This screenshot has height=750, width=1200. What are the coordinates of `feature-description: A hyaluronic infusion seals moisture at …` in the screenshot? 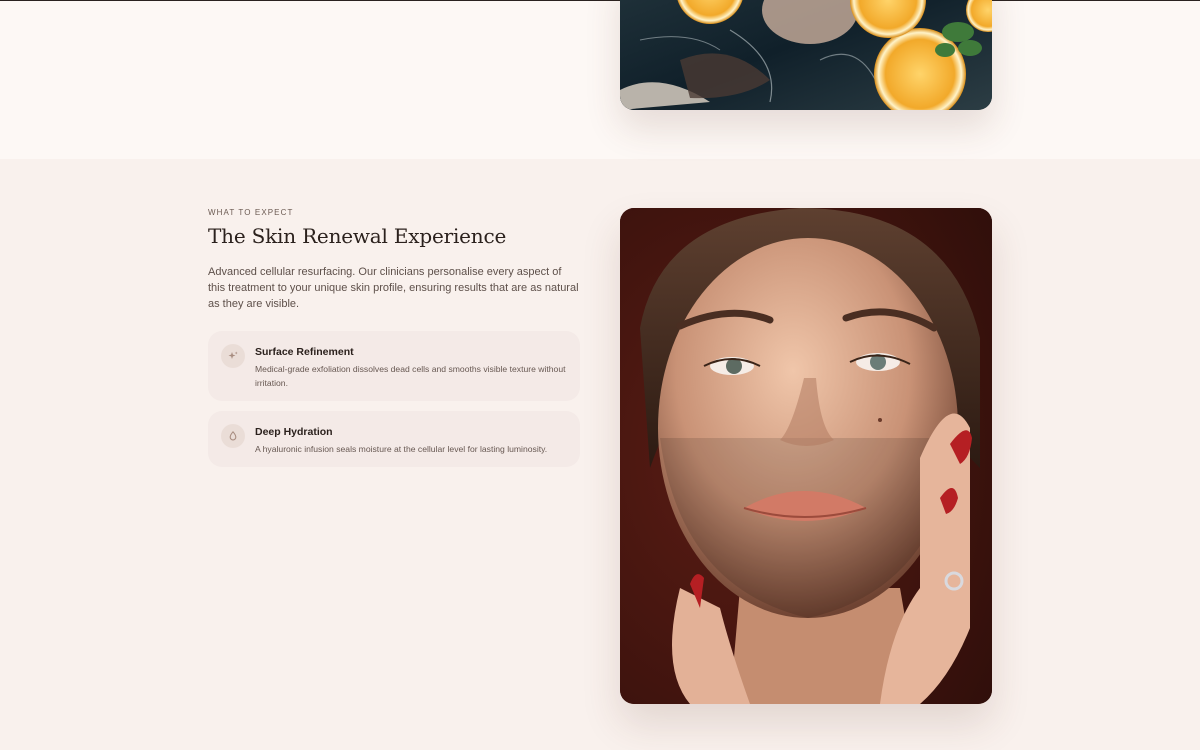 It's located at (401, 449).